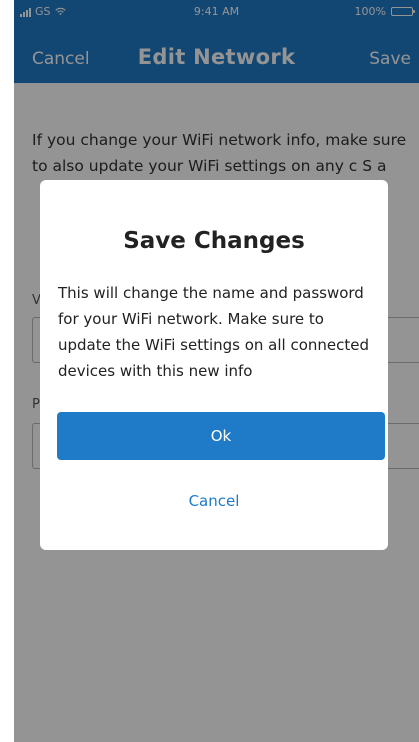  What do you see at coordinates (214, 241) in the screenshot?
I see `dialog-title: Save Changes` at bounding box center [214, 241].